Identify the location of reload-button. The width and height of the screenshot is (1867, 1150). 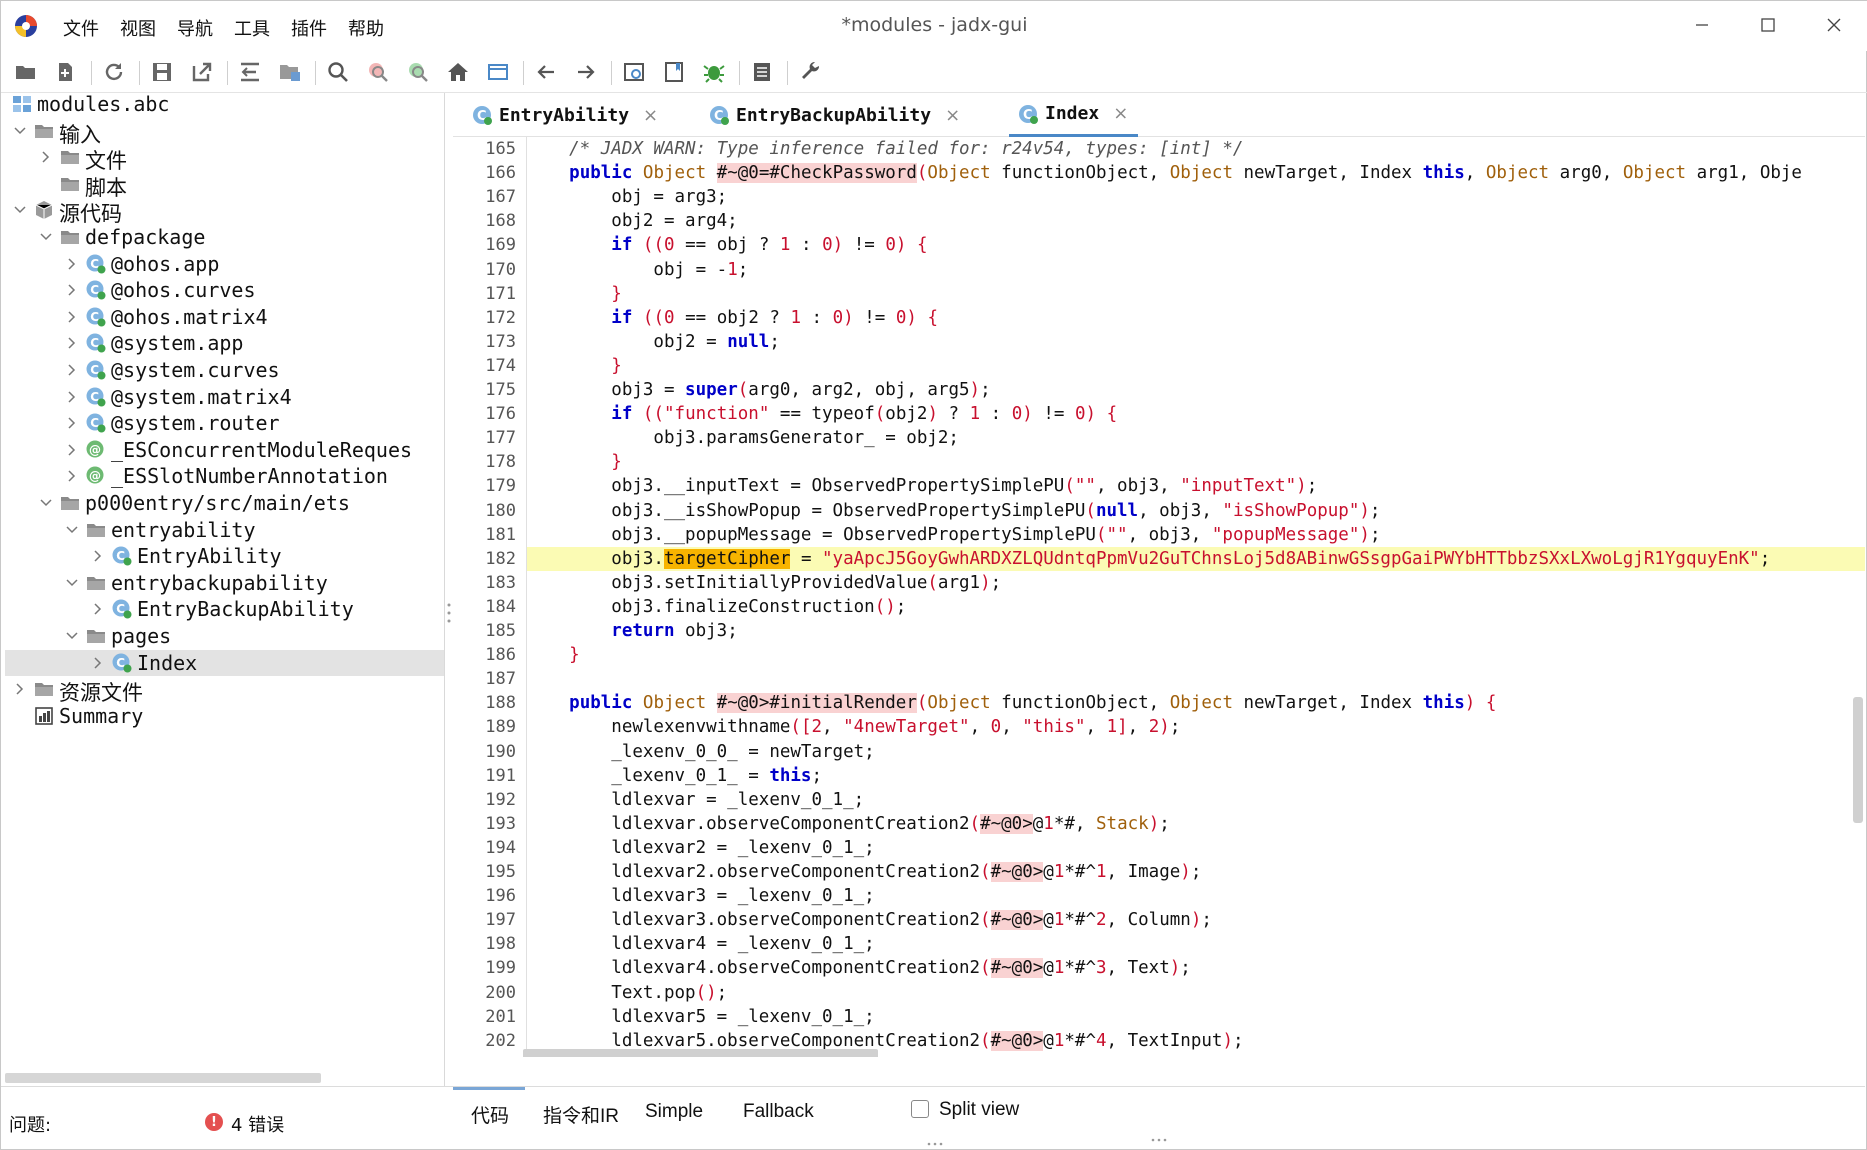
(114, 72).